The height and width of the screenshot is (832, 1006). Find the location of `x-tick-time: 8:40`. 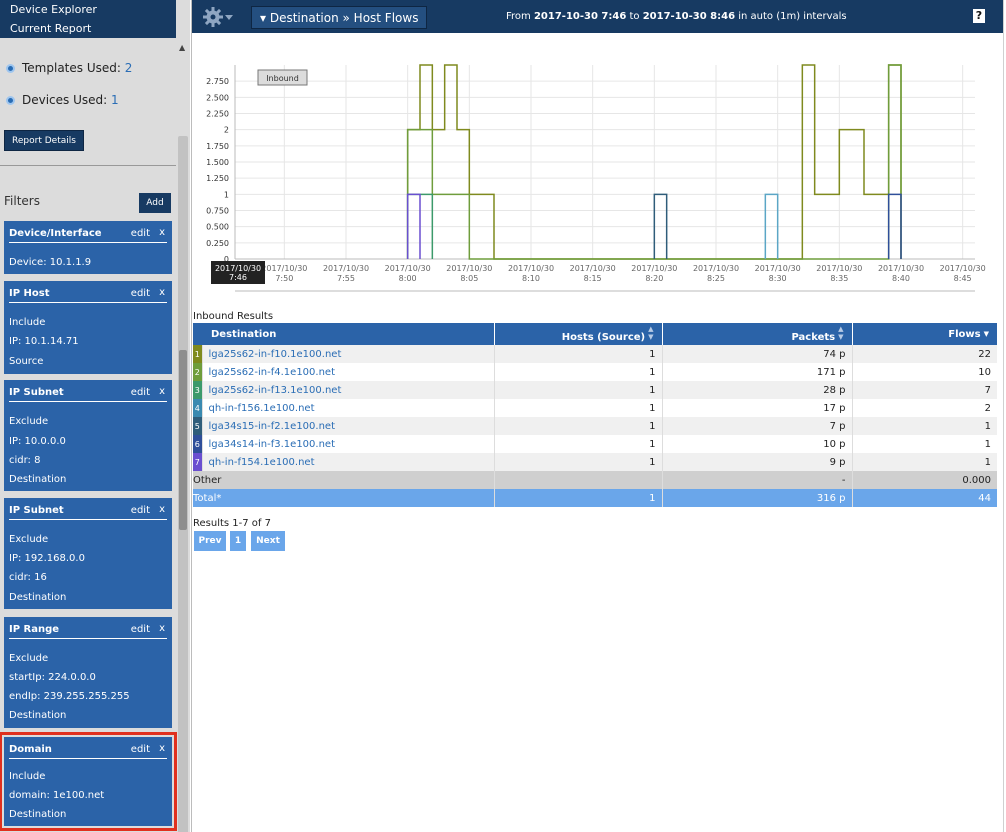

x-tick-time: 8:40 is located at coordinates (901, 278).